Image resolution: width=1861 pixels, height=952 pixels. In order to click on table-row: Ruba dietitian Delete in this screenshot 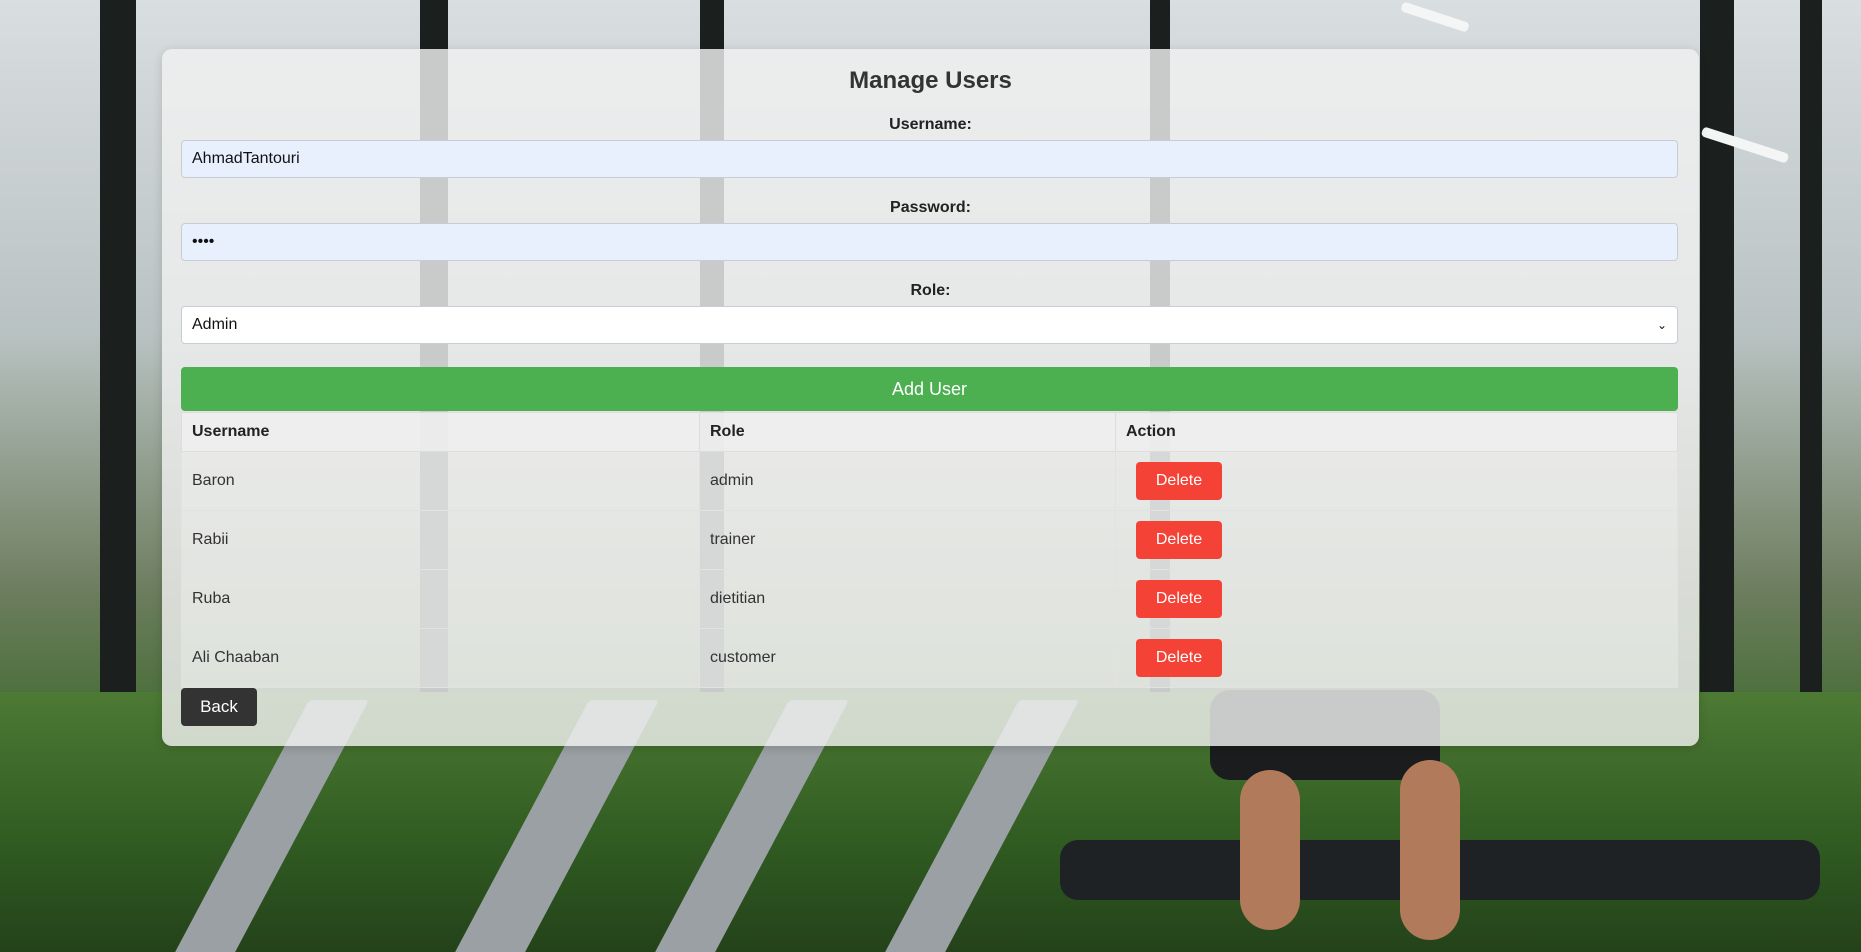, I will do `click(929, 599)`.